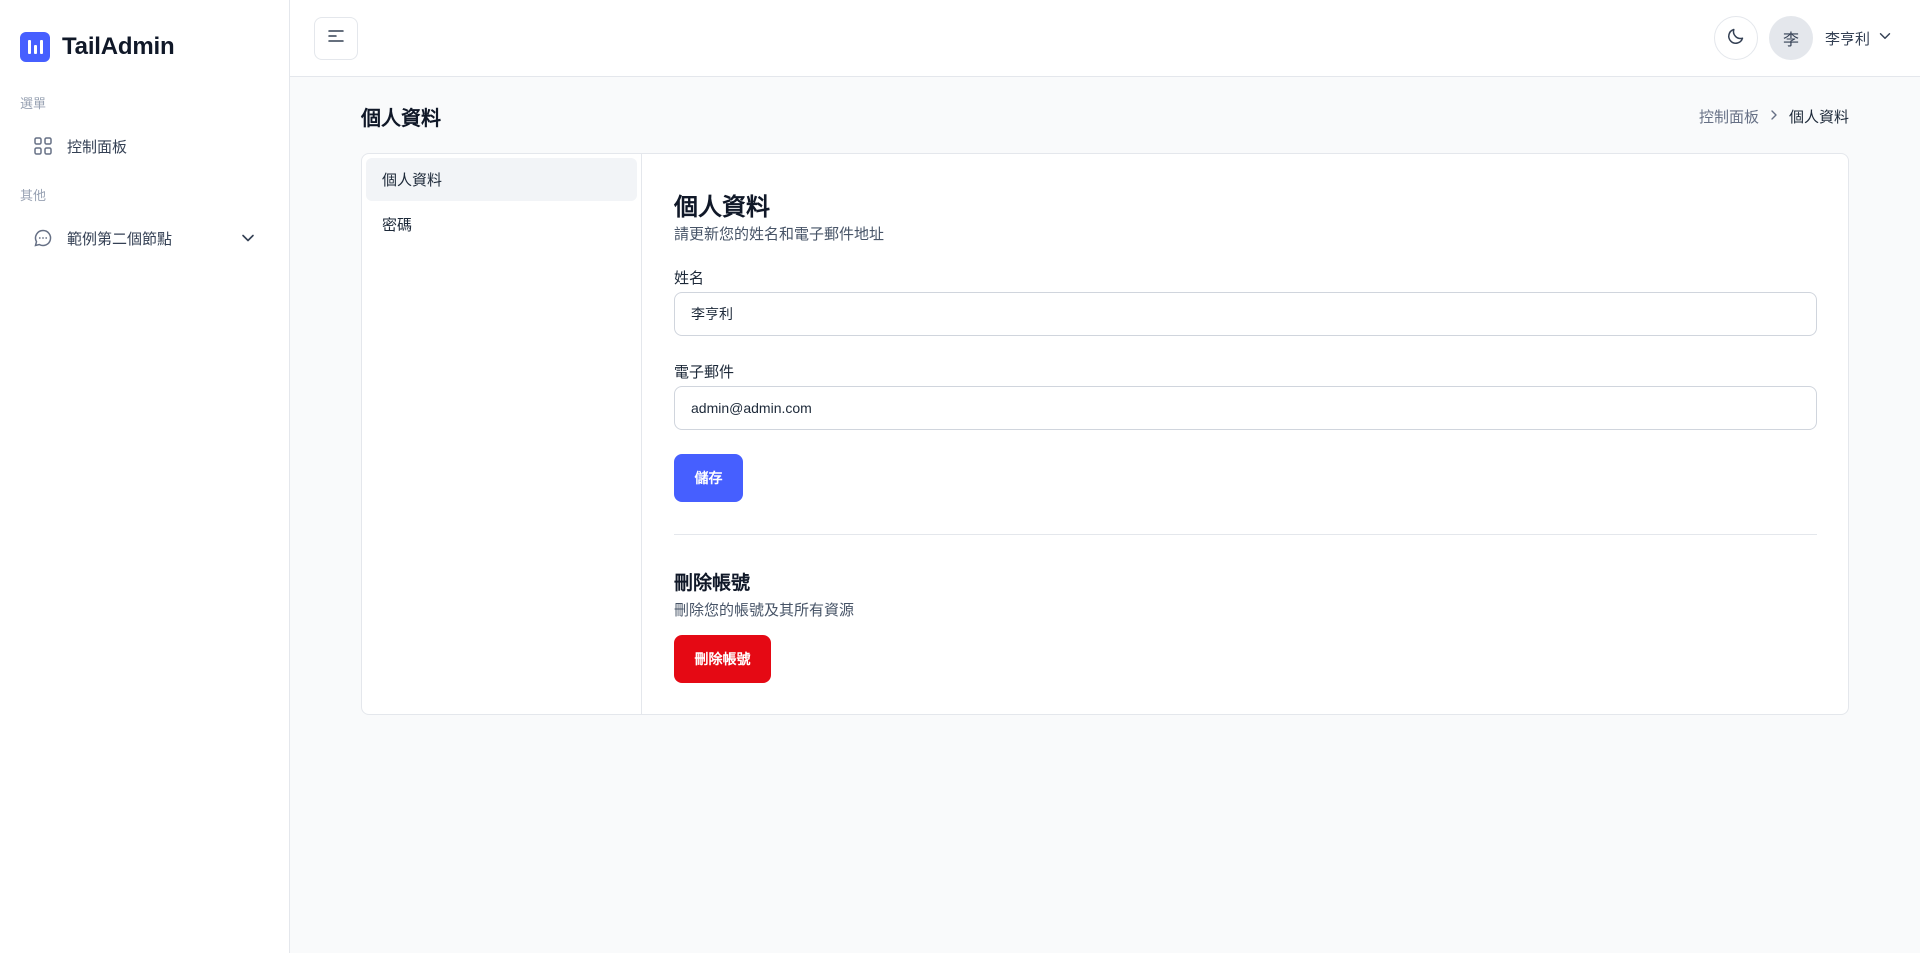 Image resolution: width=1920 pixels, height=953 pixels. What do you see at coordinates (779, 234) in the screenshot?
I see `profile-section-description: 請更新您的姓名和電子郵件地址` at bounding box center [779, 234].